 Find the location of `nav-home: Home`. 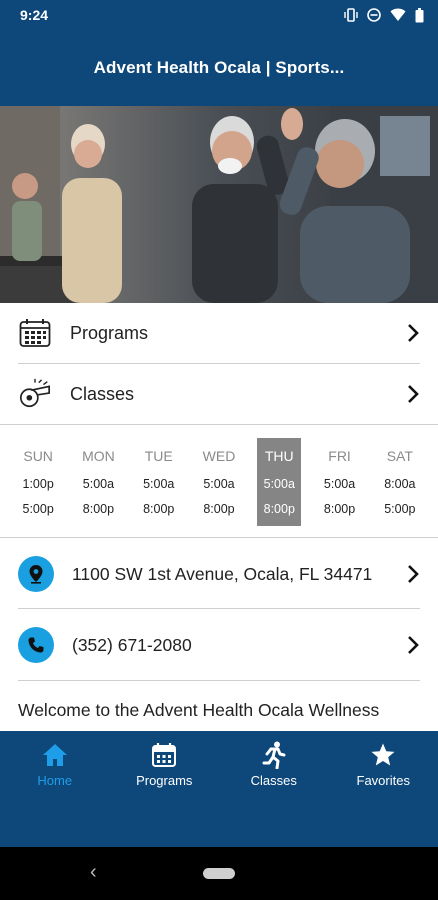

nav-home: Home is located at coordinates (55, 764).